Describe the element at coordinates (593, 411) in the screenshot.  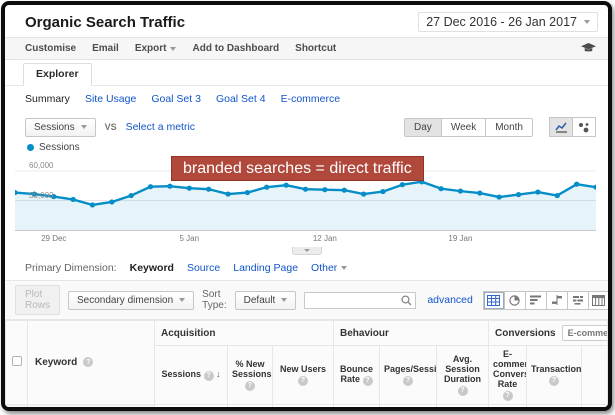
I see `totals-revenue-partial: RON` at that location.